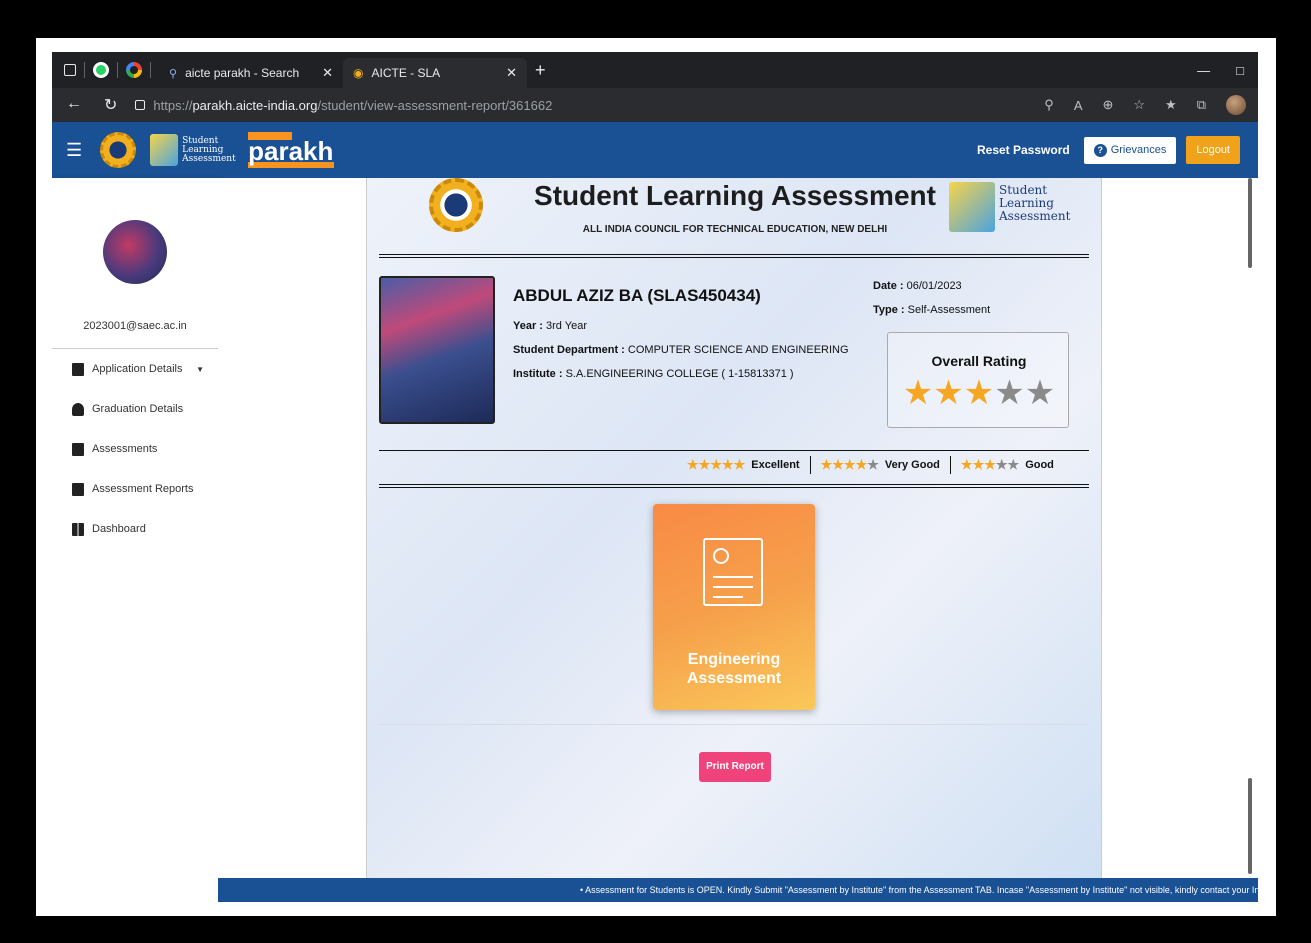  Describe the element at coordinates (173, 73) in the screenshot. I see `search-icon: ⚲` at that location.